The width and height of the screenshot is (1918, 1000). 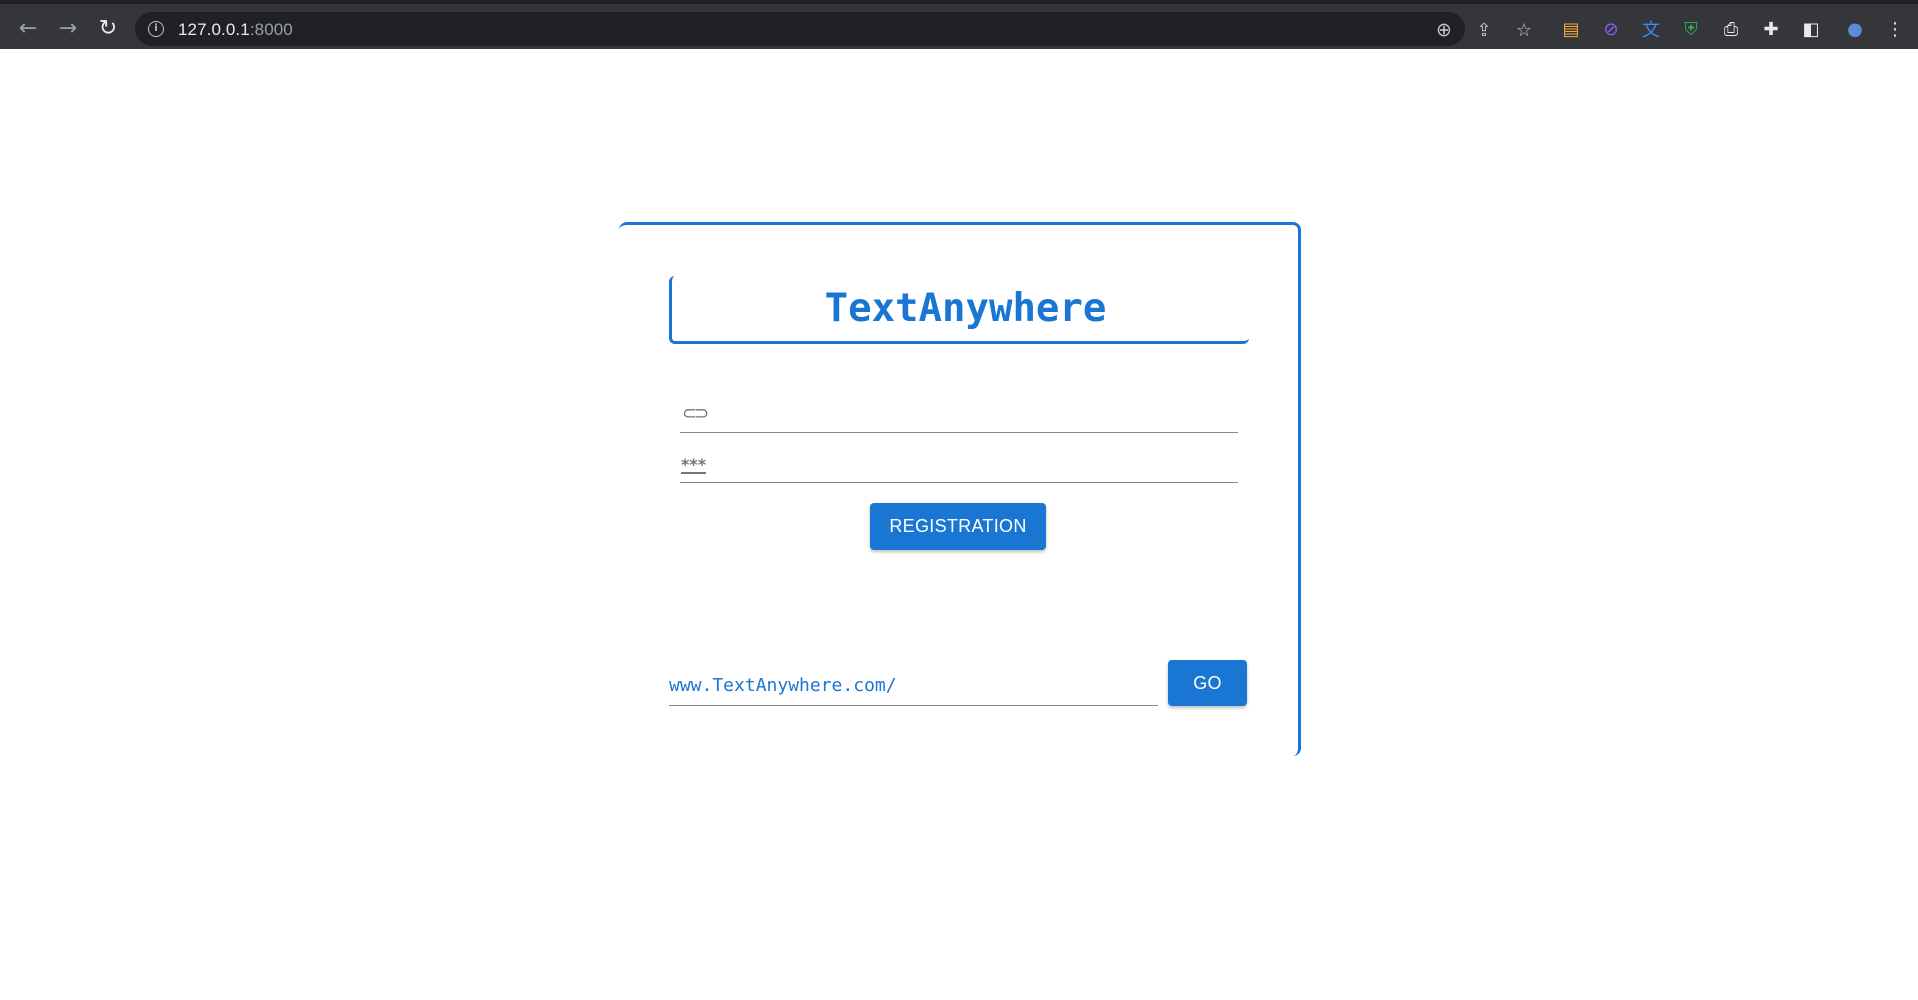 I want to click on page-title: TextAnywhere, so click(x=965, y=308).